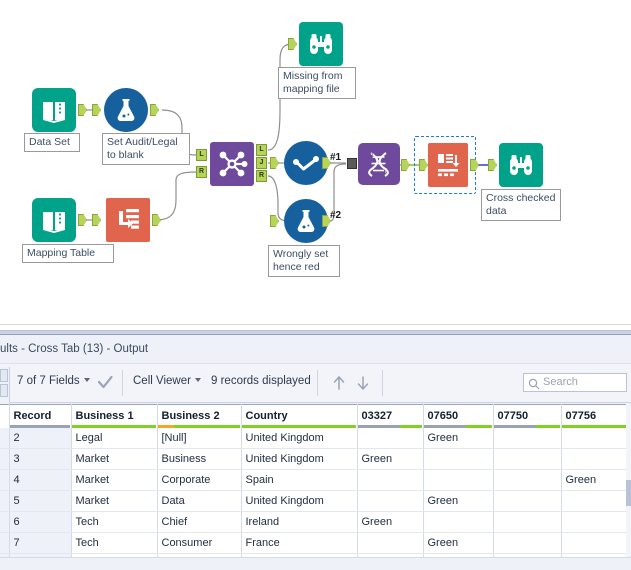 Image resolution: width=631 pixels, height=570 pixels. I want to click on binoculars-icon, so click(321, 44).